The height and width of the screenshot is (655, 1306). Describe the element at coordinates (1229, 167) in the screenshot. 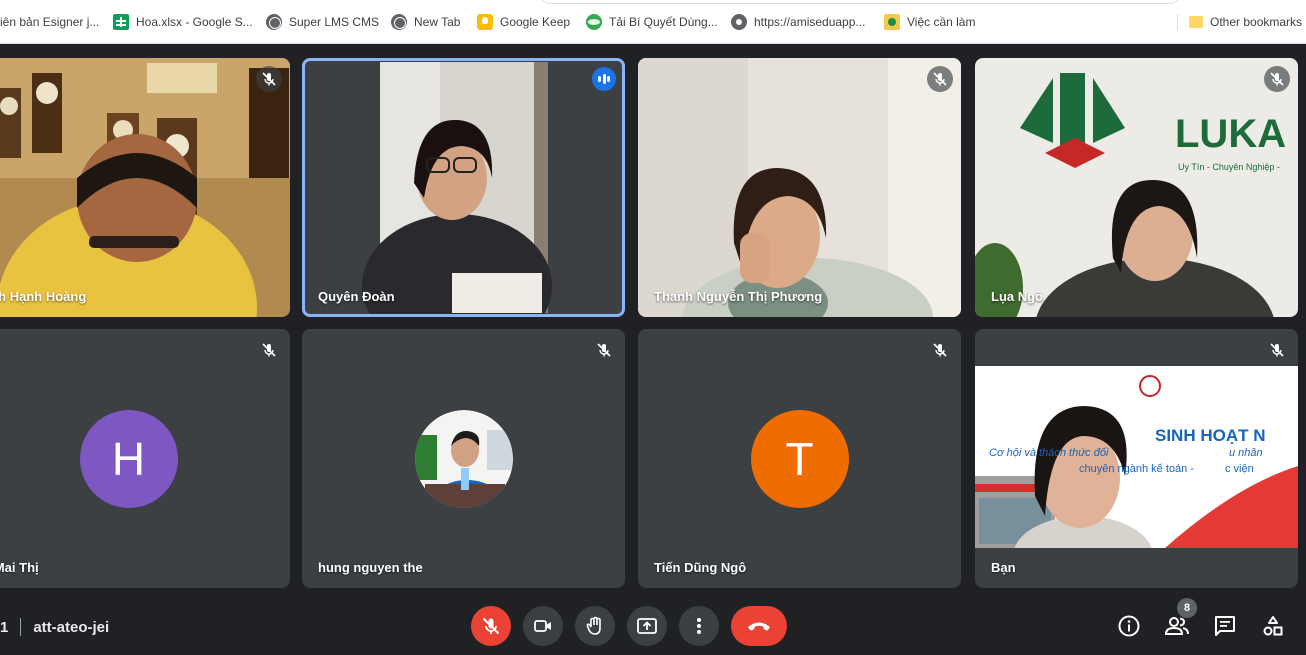

I see `luka-tagline: Uy Tín - Chuyên Nghiệp -` at that location.